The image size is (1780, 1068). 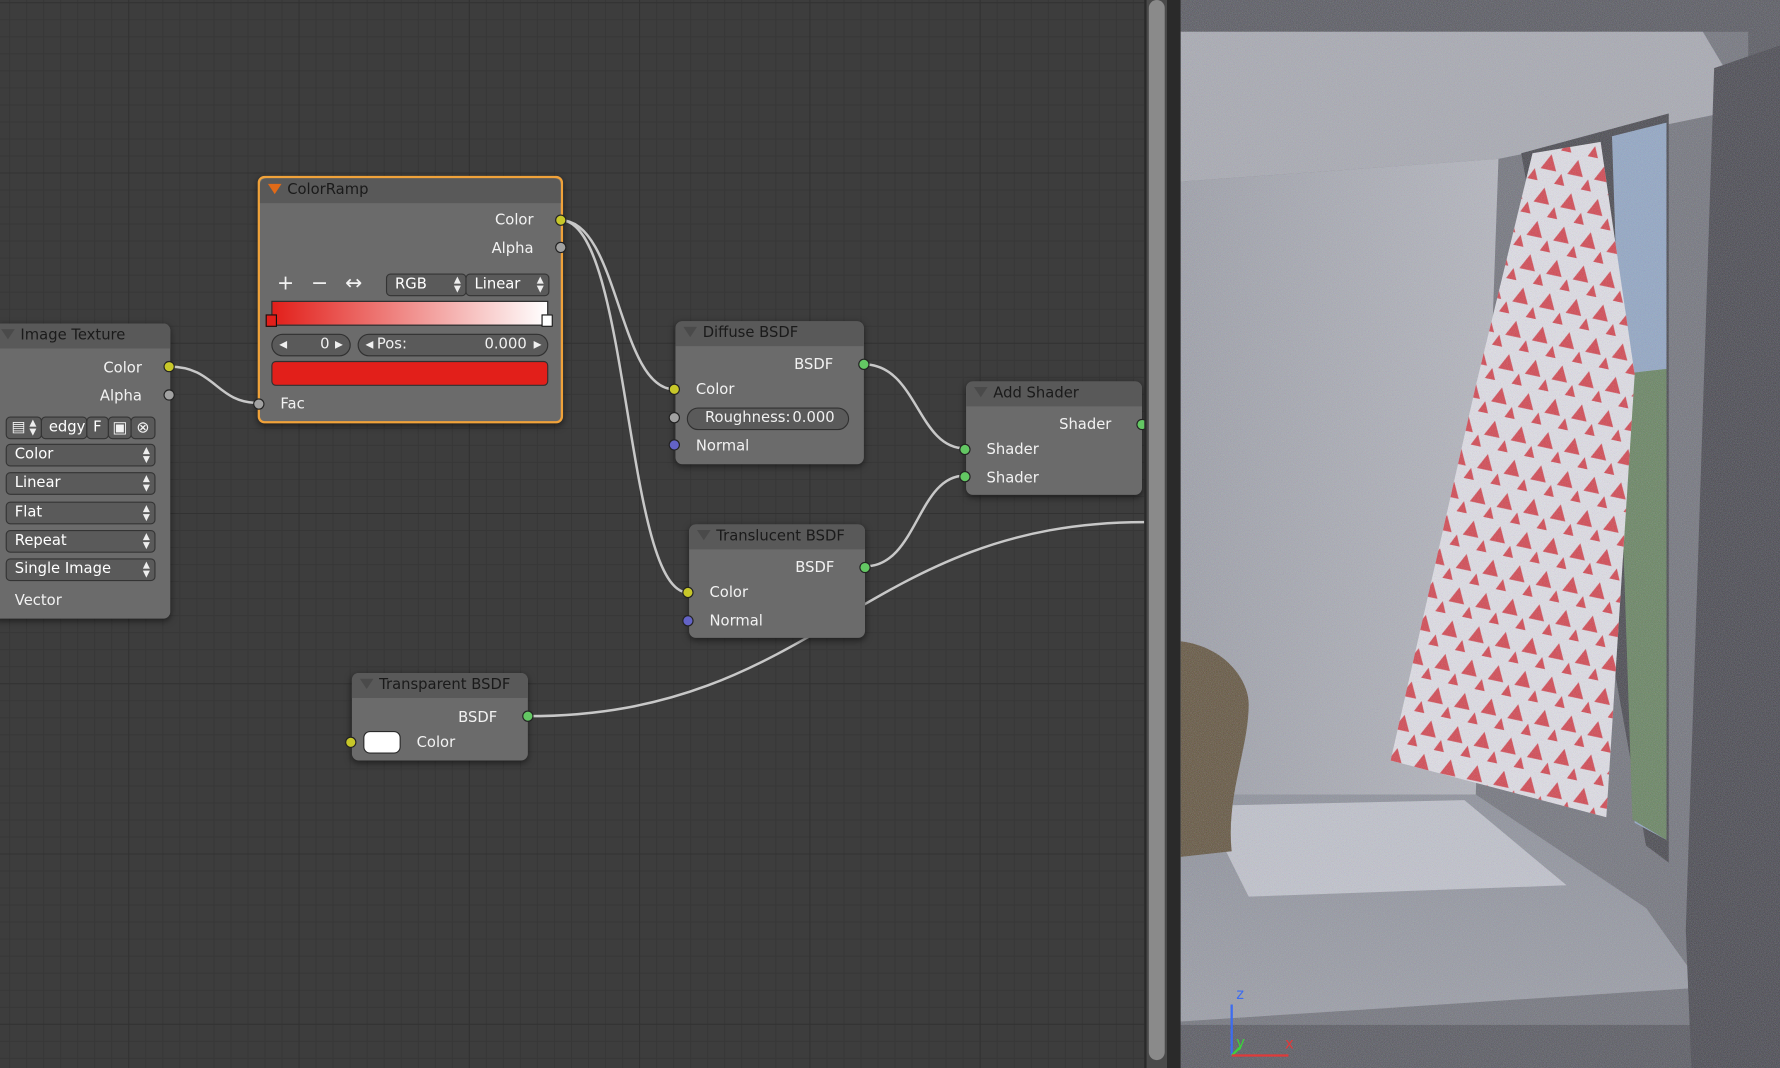 I want to click on vertical-scrollbar-thumb, so click(x=1156, y=530).